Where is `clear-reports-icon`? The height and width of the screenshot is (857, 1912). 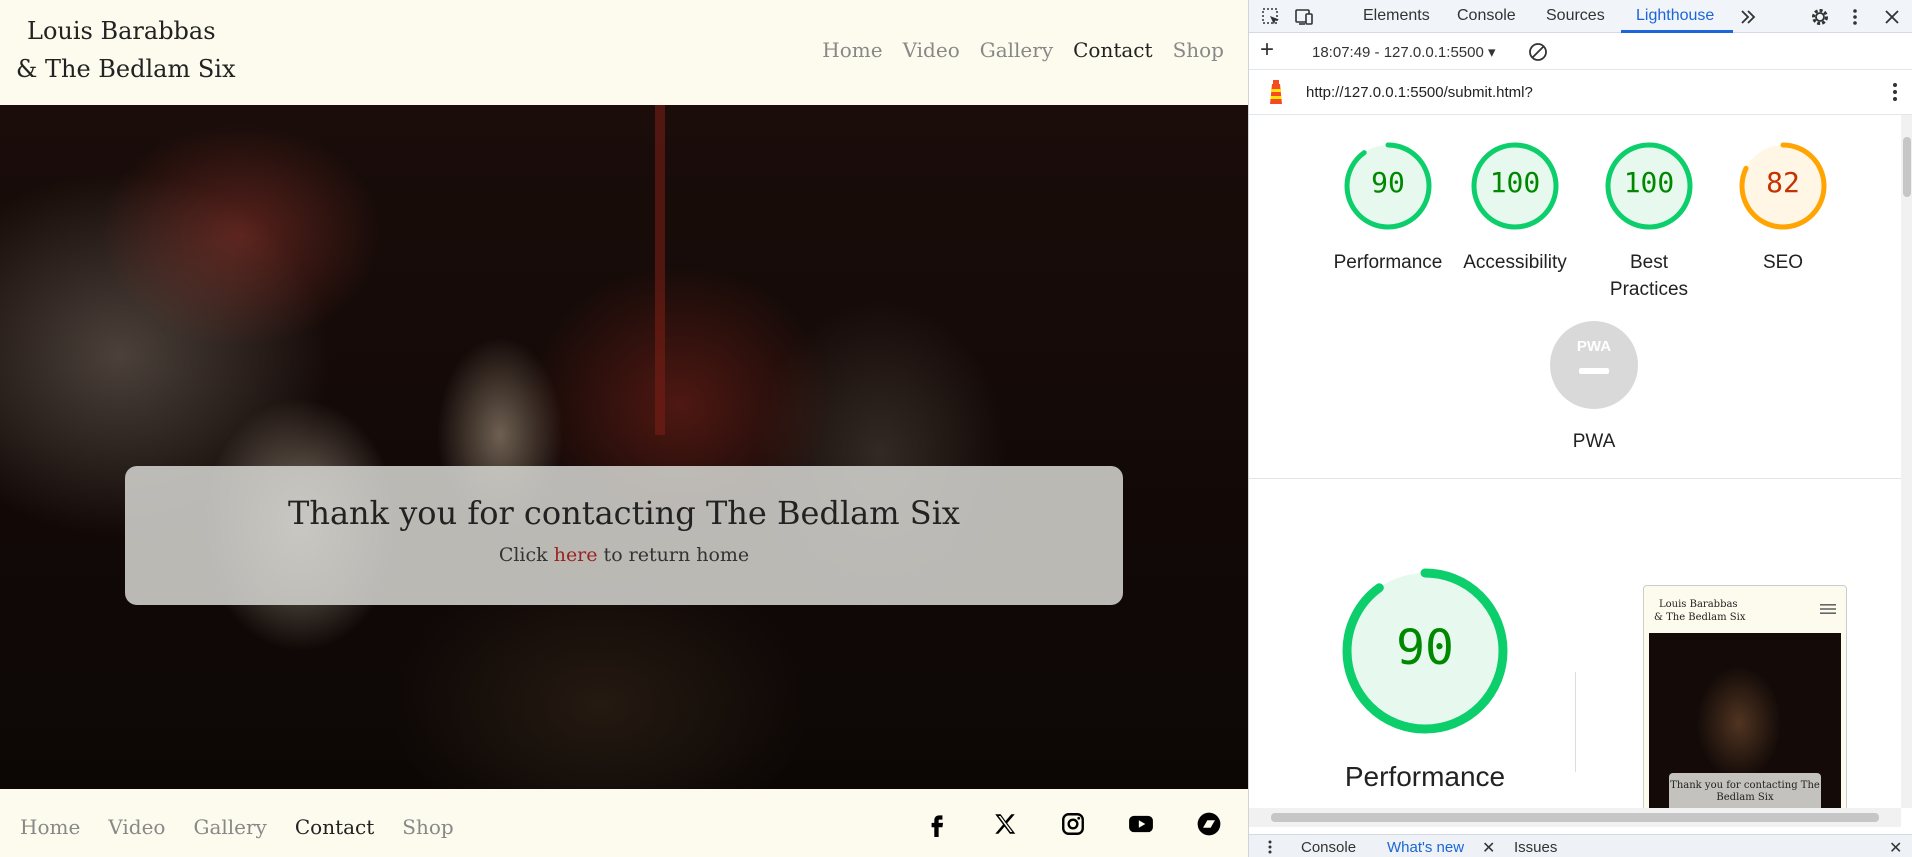 clear-reports-icon is located at coordinates (1538, 52).